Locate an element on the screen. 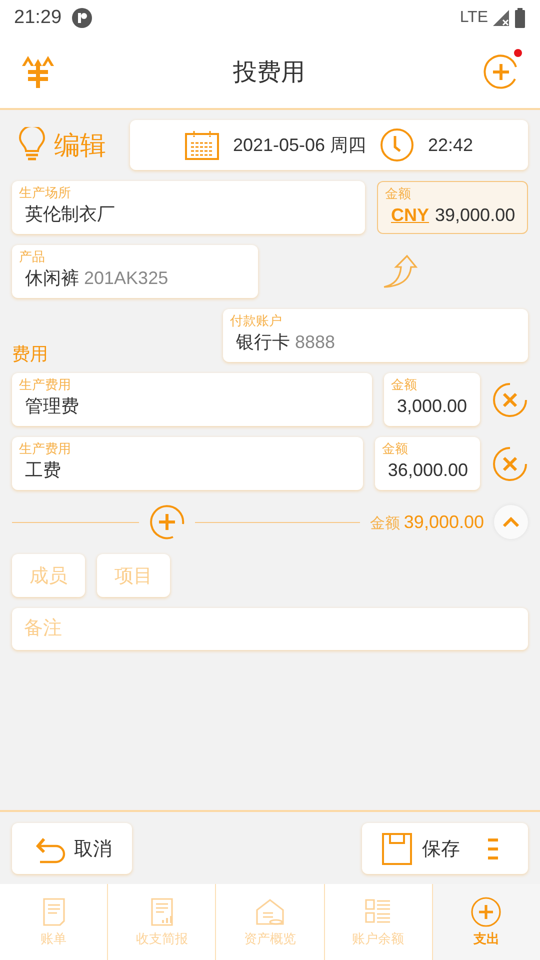 The width and height of the screenshot is (540, 960). note-field: 备注 is located at coordinates (270, 629).